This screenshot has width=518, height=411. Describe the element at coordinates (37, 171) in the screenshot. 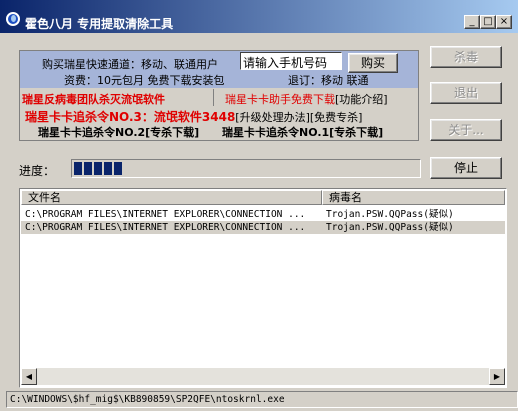

I see `progress-label: 进度：` at that location.